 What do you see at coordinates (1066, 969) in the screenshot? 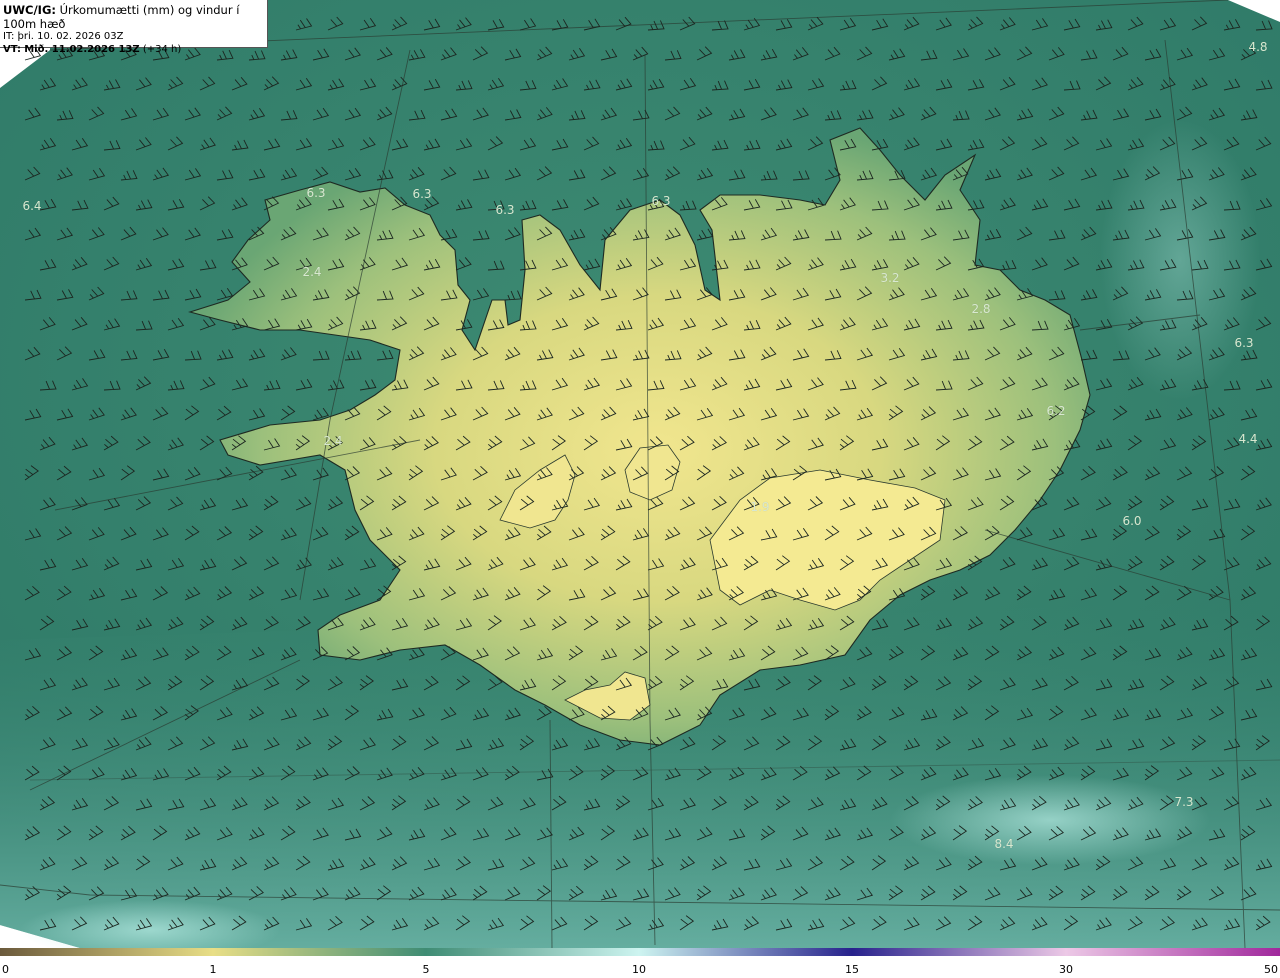
I see `colorbar-tick: 30` at bounding box center [1066, 969].